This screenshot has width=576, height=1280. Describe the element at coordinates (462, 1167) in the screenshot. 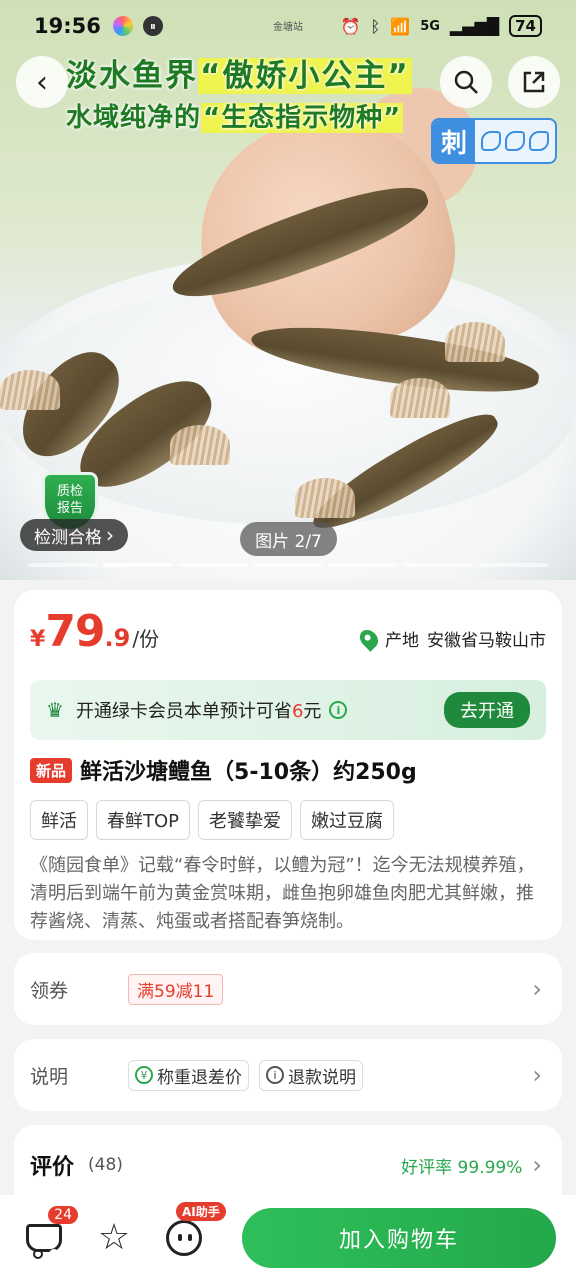

I see `positive-rating: 好评率 99.99%` at that location.